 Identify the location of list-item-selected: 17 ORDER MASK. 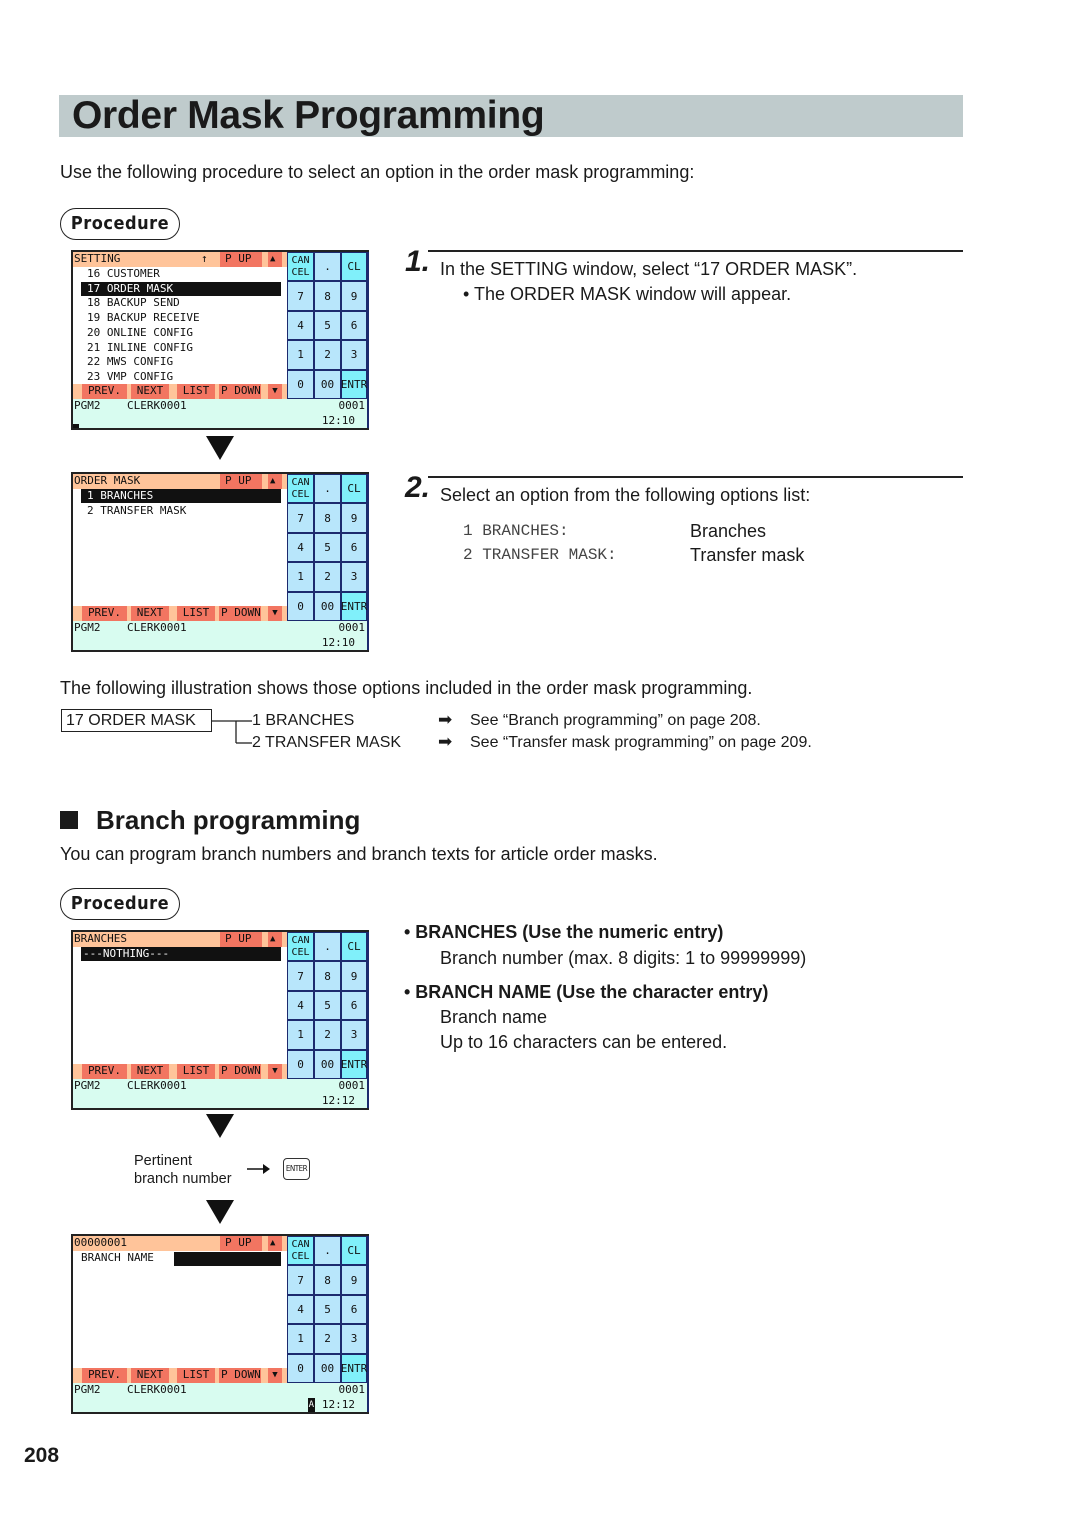
(130, 289).